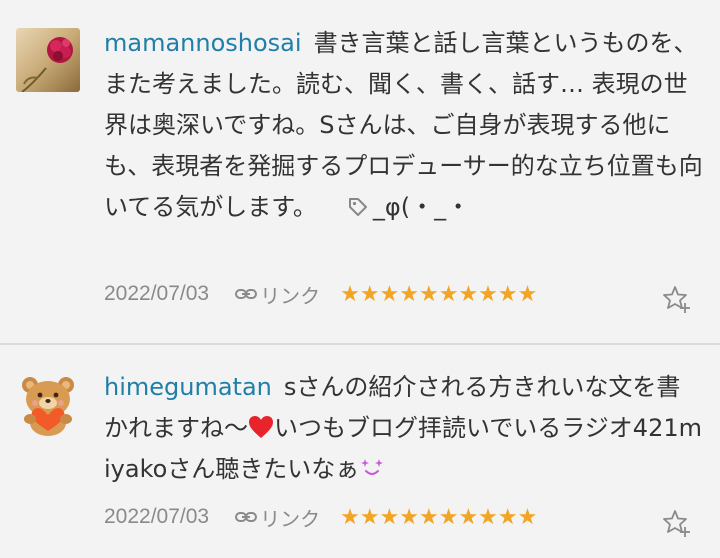  Describe the element at coordinates (372, 467) in the screenshot. I see `sparkling-face-icon` at that location.